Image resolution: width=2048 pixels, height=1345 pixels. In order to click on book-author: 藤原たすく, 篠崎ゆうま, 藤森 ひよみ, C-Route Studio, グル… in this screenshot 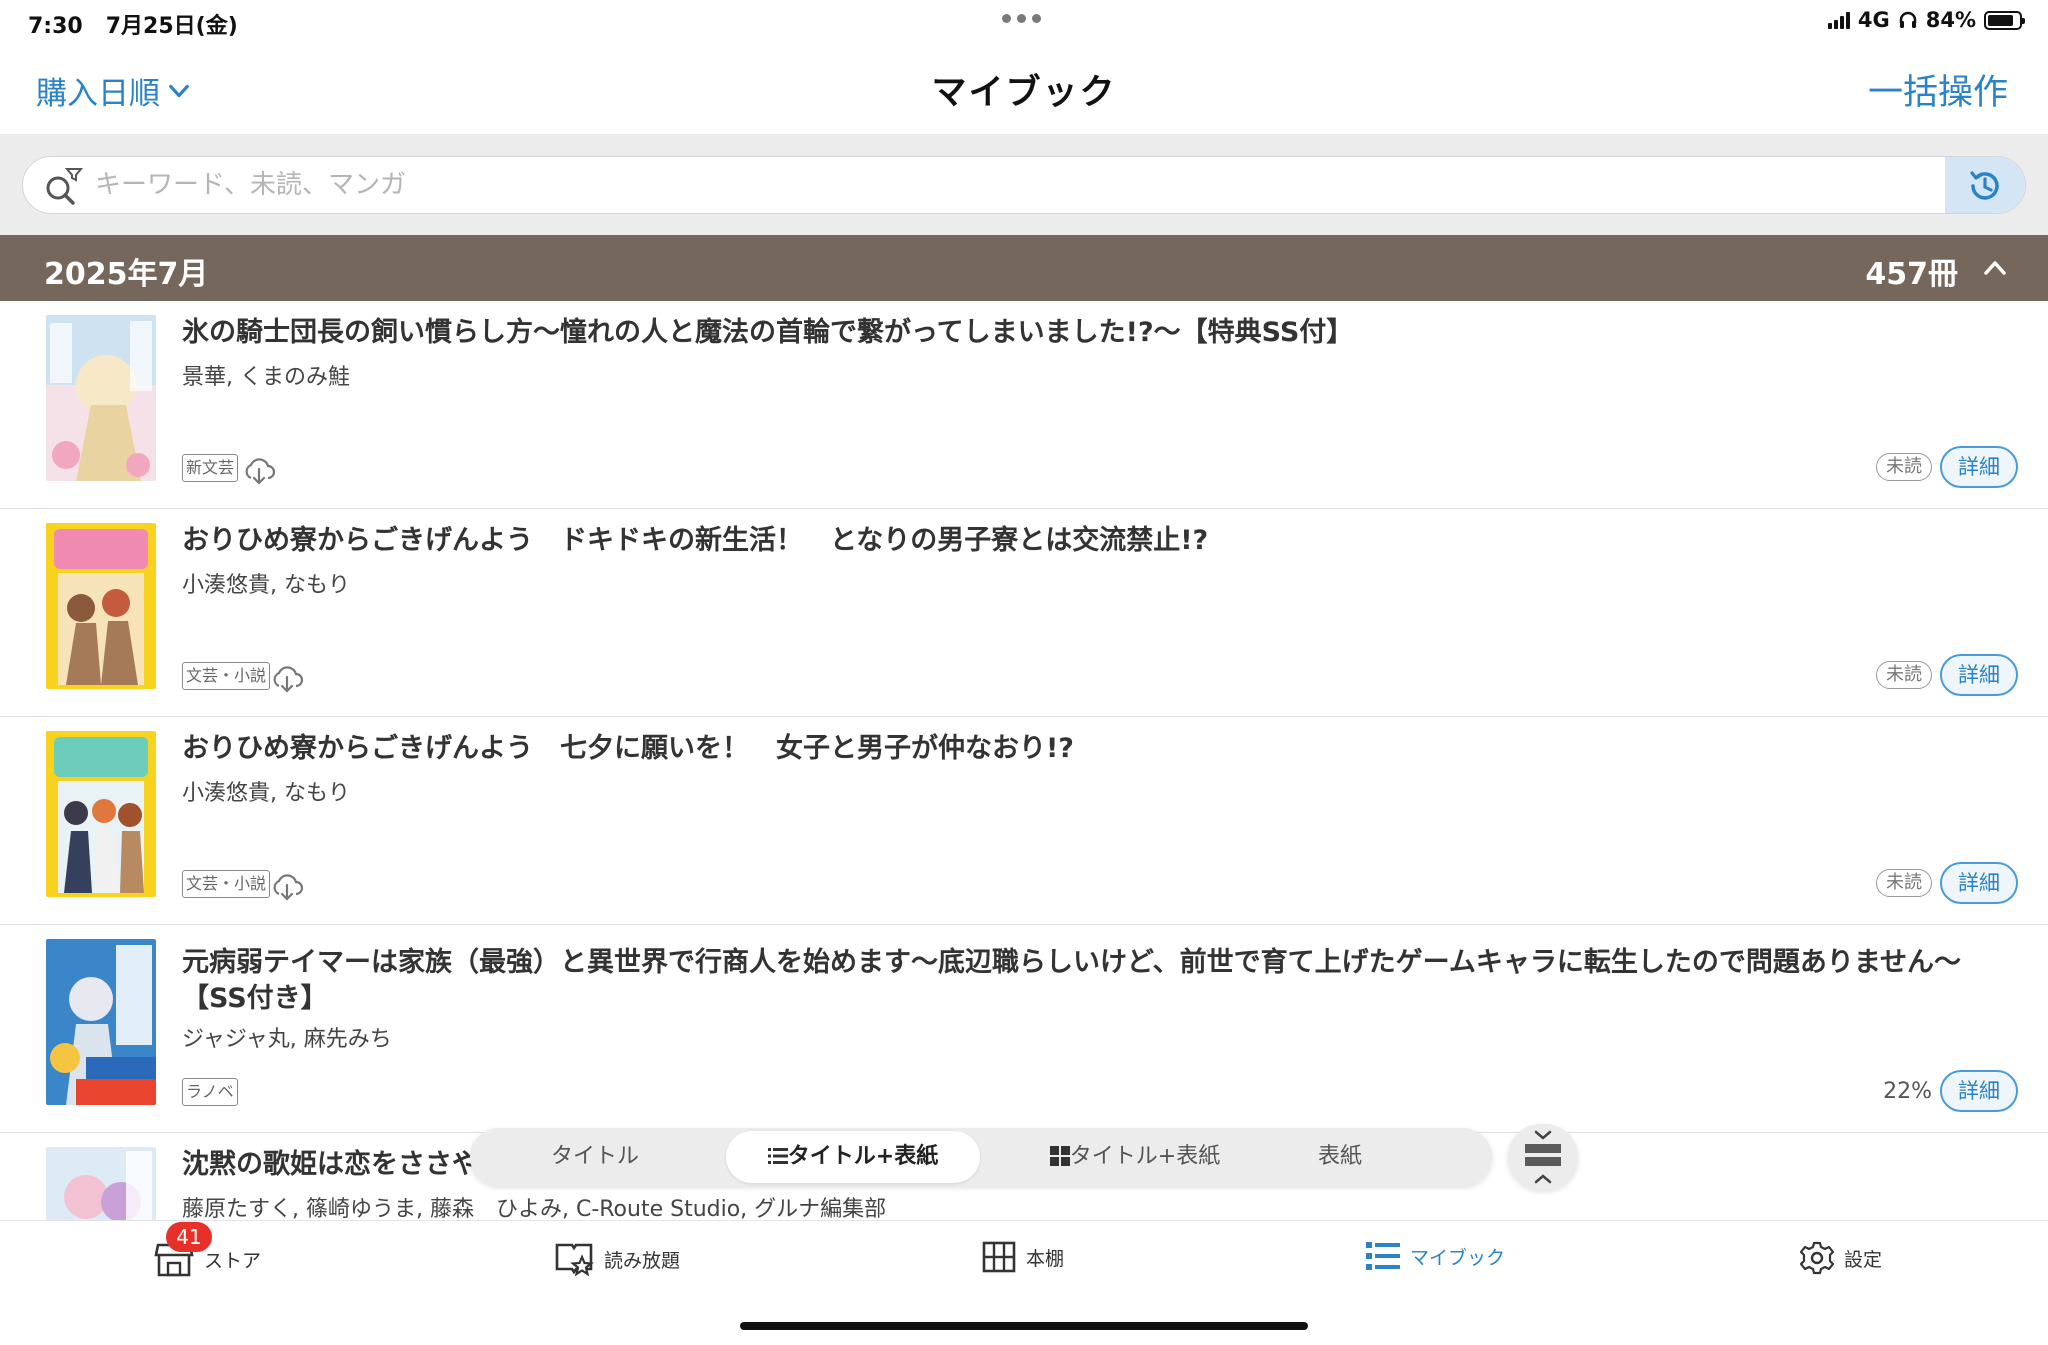, I will do `click(534, 1209)`.